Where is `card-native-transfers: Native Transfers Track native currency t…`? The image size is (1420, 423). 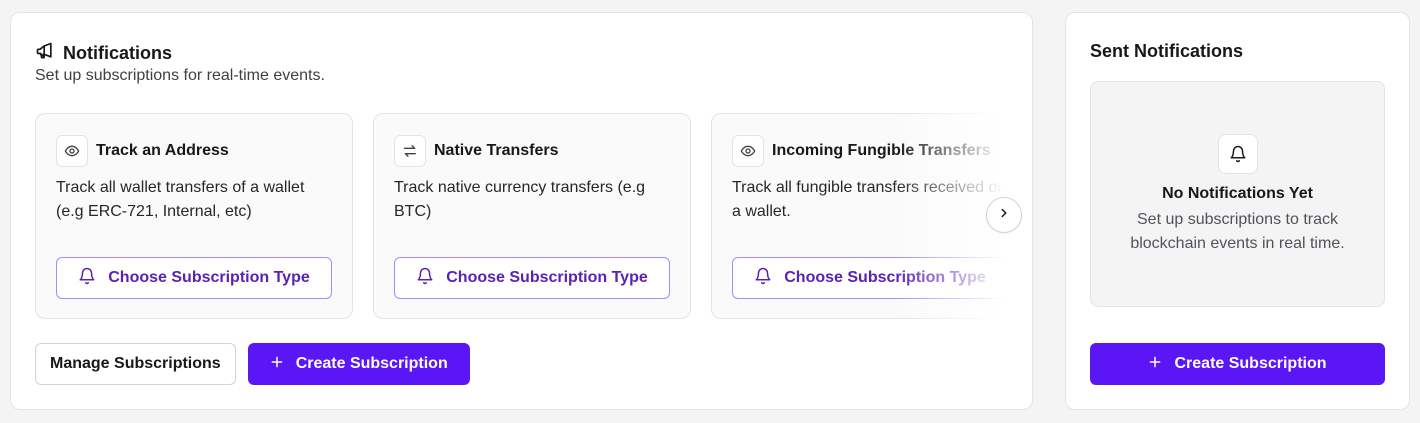
card-native-transfers: Native Transfers Track native currency t… is located at coordinates (532, 216).